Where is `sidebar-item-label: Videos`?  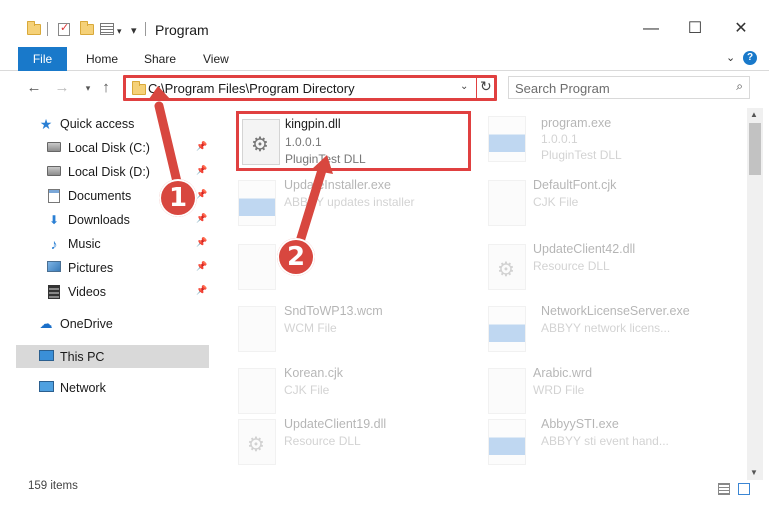 sidebar-item-label: Videos is located at coordinates (87, 291).